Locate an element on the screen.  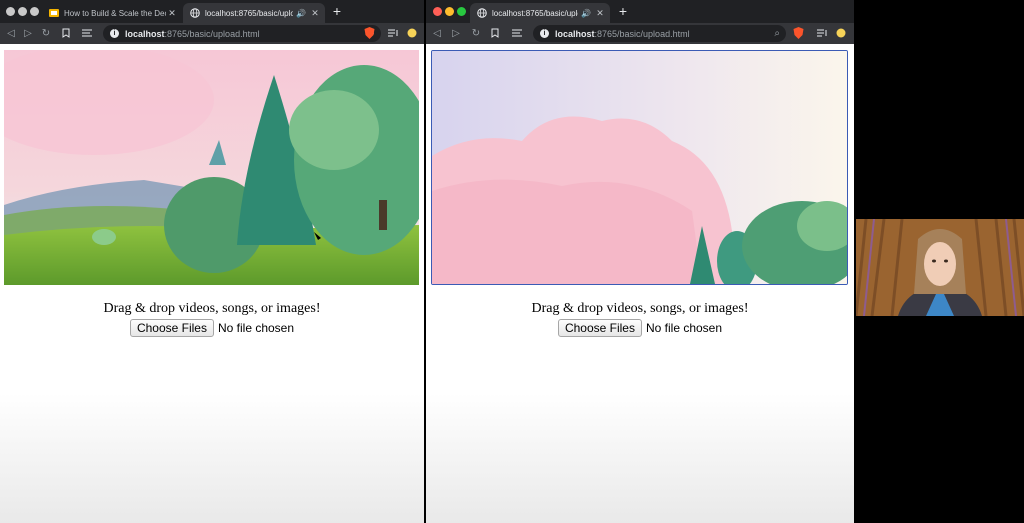
presenter-webcam is located at coordinates (940, 267).